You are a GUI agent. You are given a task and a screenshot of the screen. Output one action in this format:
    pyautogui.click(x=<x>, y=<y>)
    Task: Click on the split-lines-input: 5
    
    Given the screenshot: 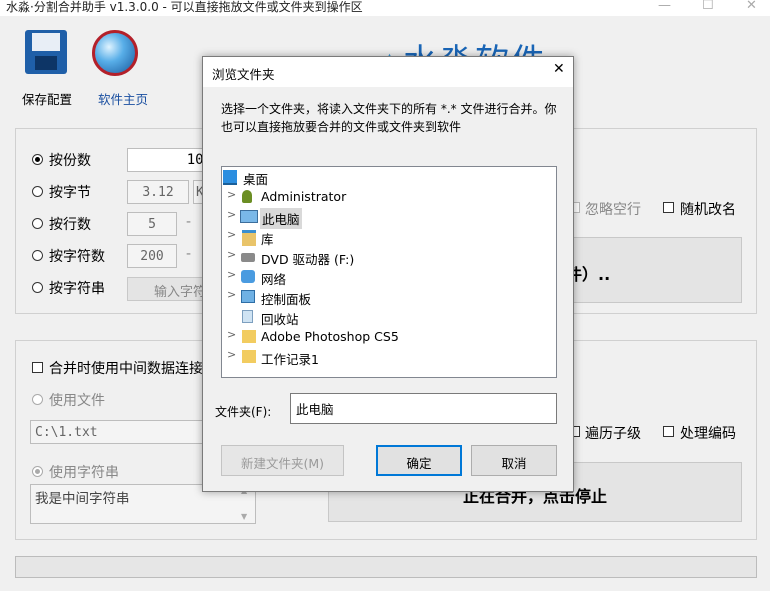 What is the action you would take?
    pyautogui.click(x=152, y=224)
    